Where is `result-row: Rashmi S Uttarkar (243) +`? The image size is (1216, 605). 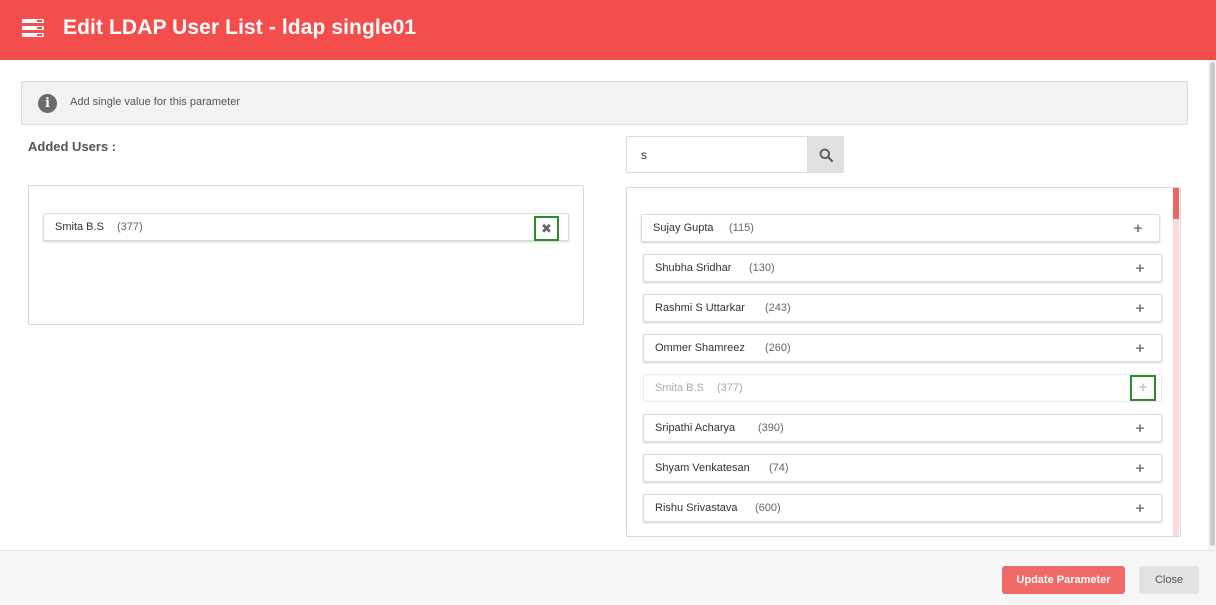 result-row: Rashmi S Uttarkar (243) + is located at coordinates (902, 308).